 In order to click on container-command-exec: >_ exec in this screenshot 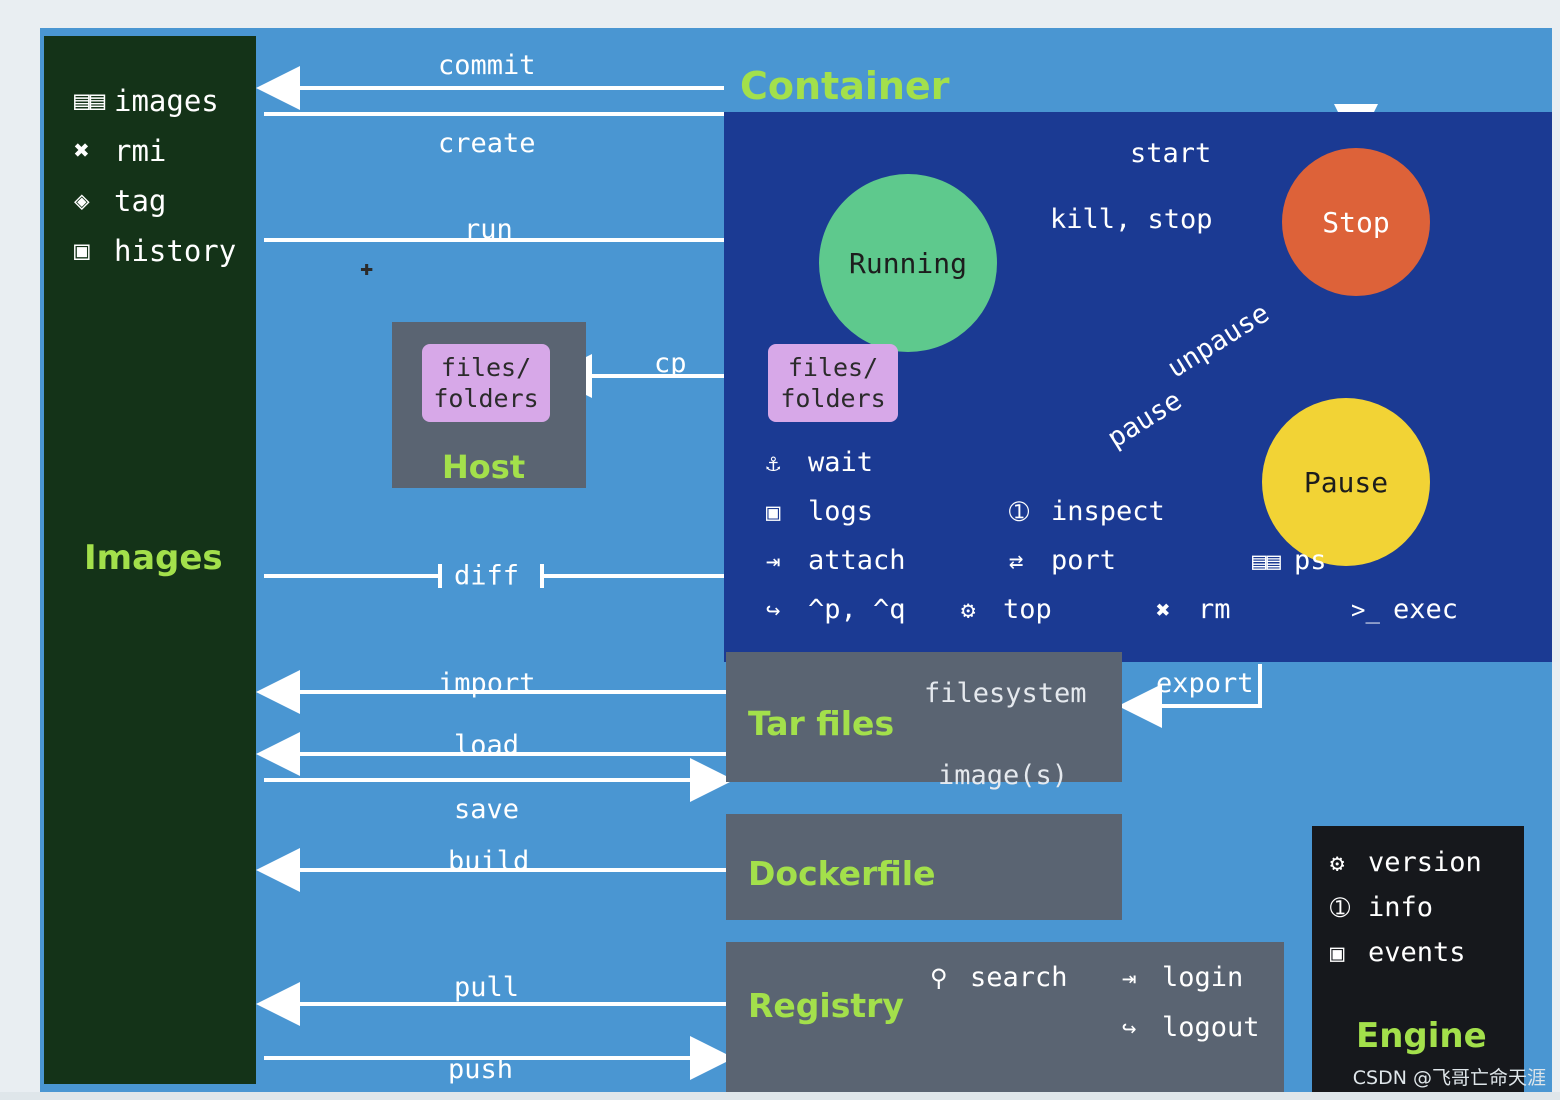, I will do `click(1448, 609)`.